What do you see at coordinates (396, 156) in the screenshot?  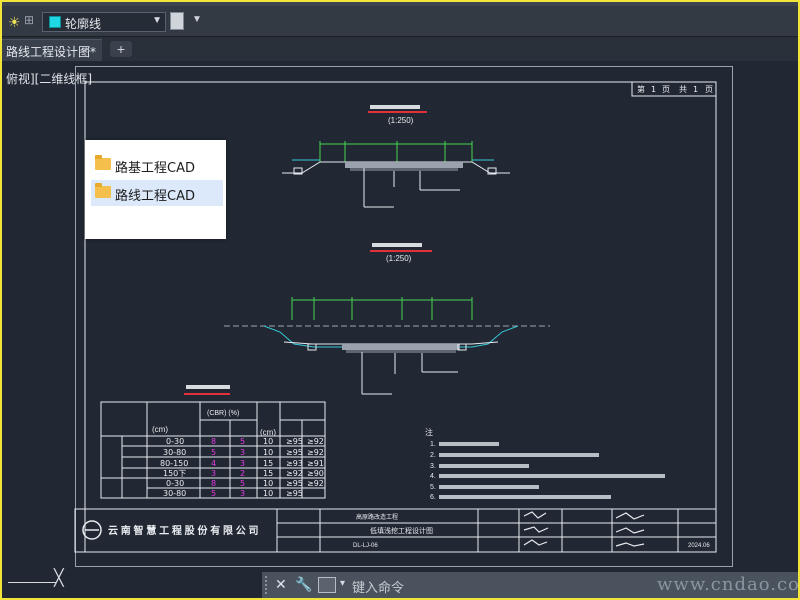 I see `cross-section-1: (1:250)` at bounding box center [396, 156].